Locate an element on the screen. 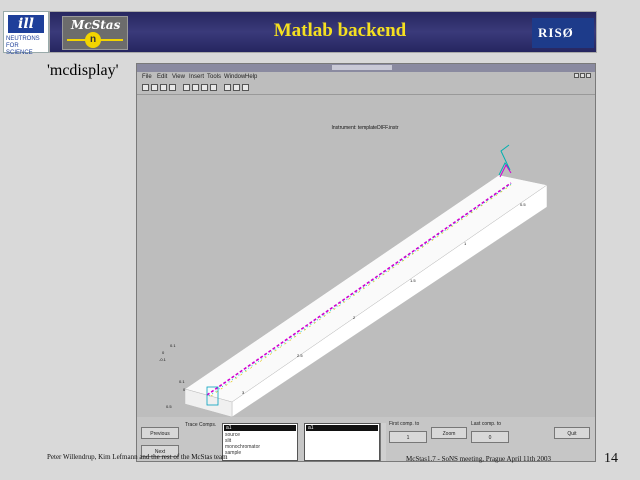 The height and width of the screenshot is (480, 640). save-icon is located at coordinates (163, 87).